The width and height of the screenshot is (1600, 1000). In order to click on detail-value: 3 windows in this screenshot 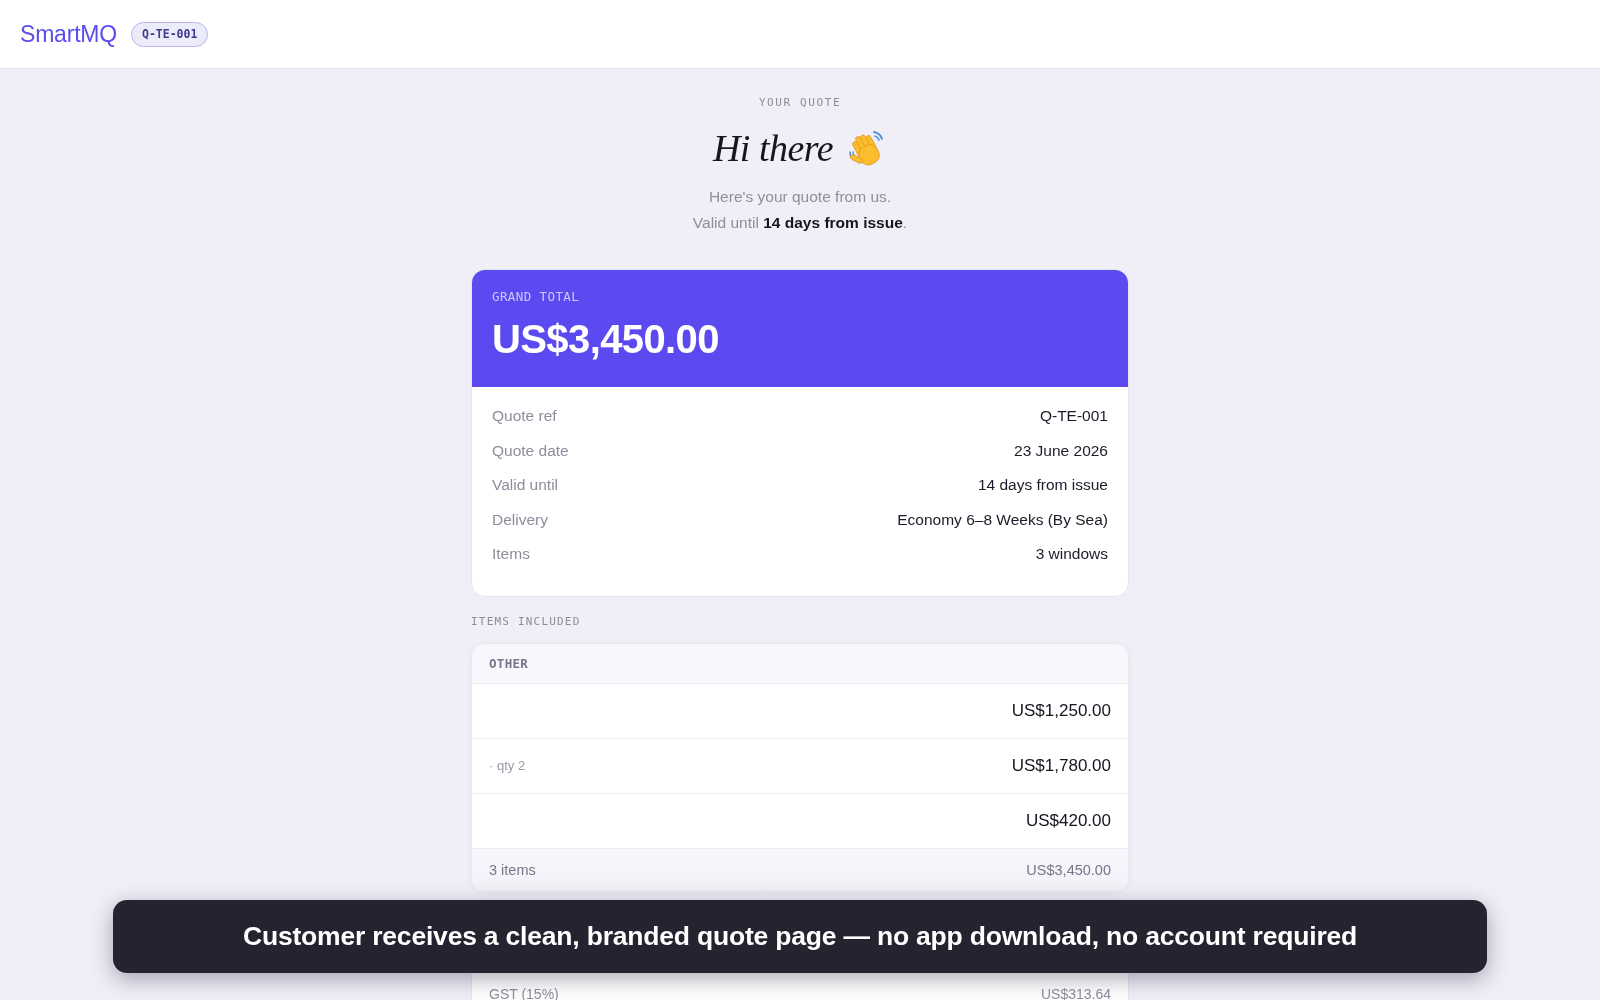, I will do `click(1071, 554)`.